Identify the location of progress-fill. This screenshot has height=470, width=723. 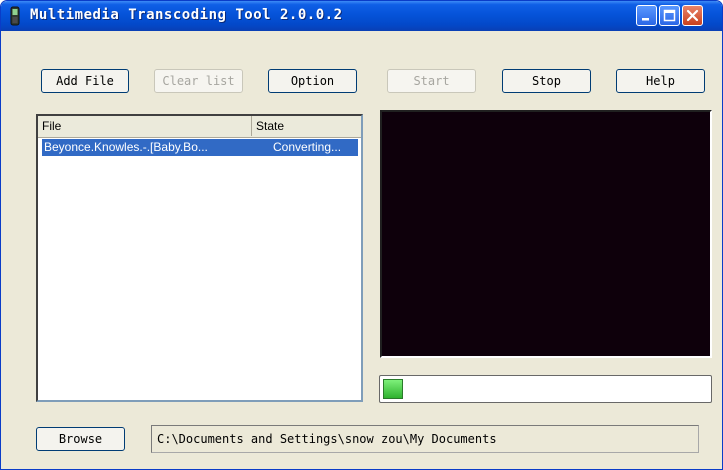
(393, 389).